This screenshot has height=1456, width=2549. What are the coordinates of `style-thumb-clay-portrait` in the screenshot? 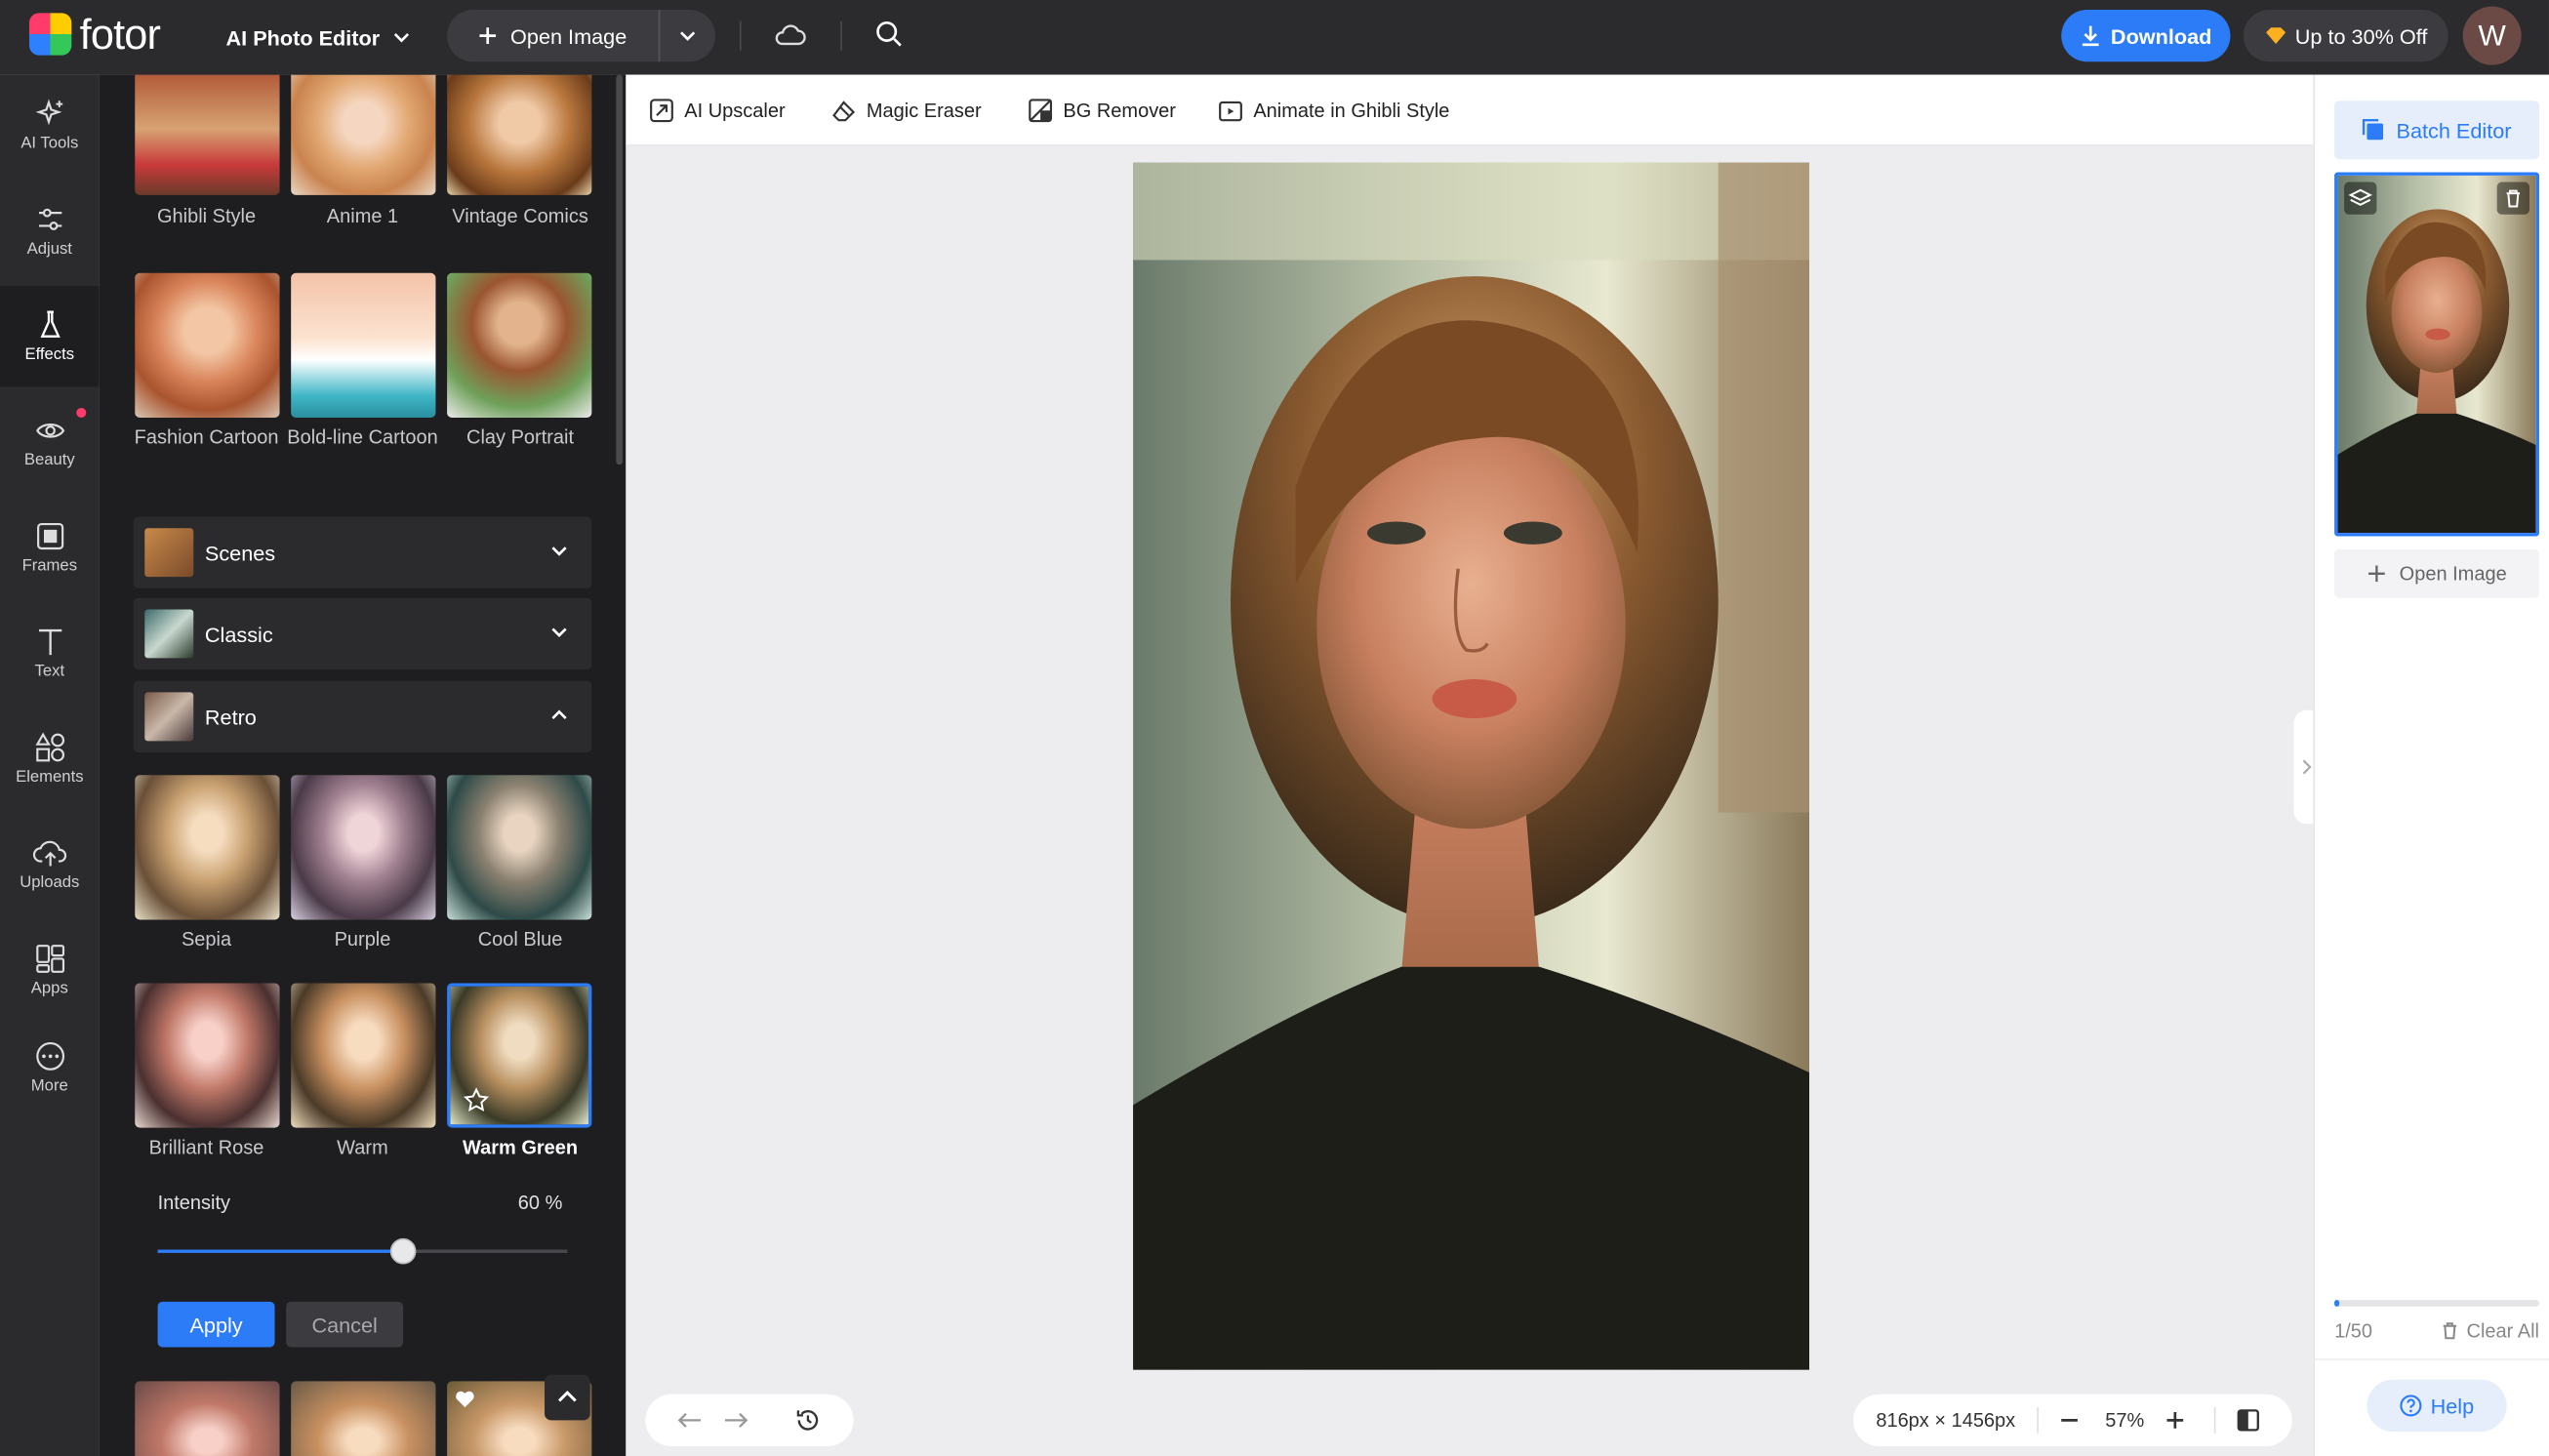 It's located at (520, 345).